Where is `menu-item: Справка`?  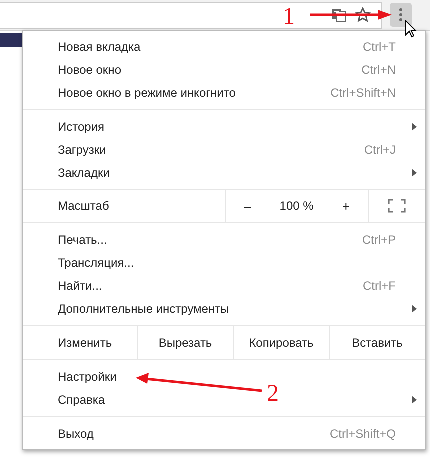 menu-item: Справка is located at coordinates (82, 399).